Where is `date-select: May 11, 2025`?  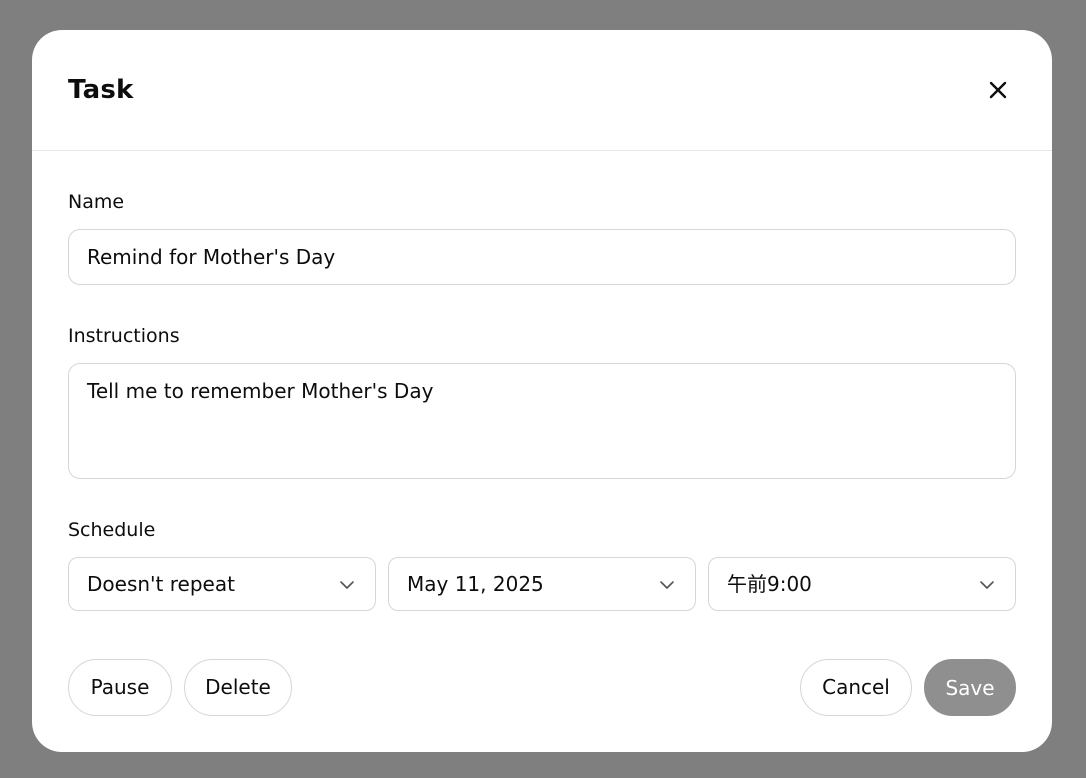 date-select: May 11, 2025 is located at coordinates (542, 584).